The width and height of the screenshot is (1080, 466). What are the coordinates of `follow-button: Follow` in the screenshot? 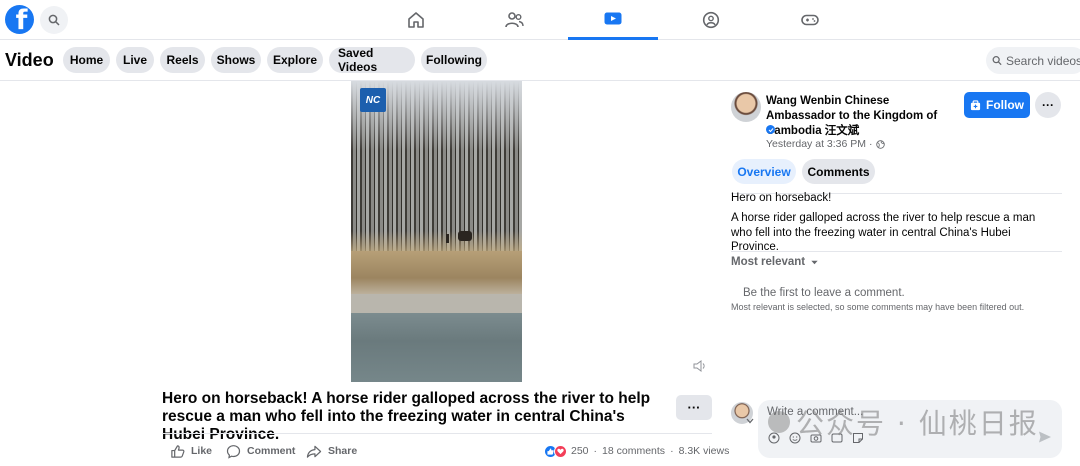 It's located at (997, 105).